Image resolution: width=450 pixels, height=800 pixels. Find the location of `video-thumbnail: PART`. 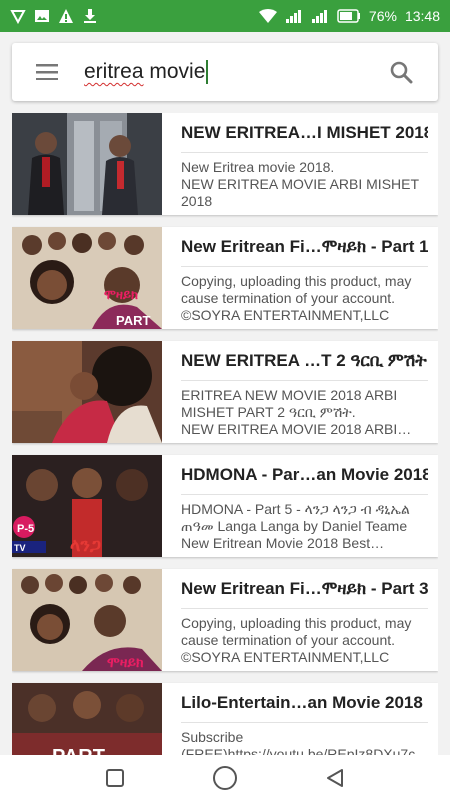

video-thumbnail: PART is located at coordinates (87, 719).